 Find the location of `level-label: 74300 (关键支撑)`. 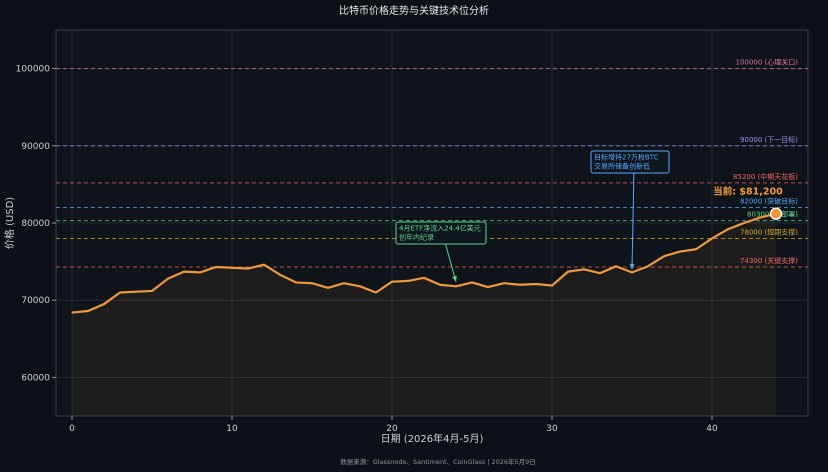

level-label: 74300 (关键支撑) is located at coordinates (769, 260).